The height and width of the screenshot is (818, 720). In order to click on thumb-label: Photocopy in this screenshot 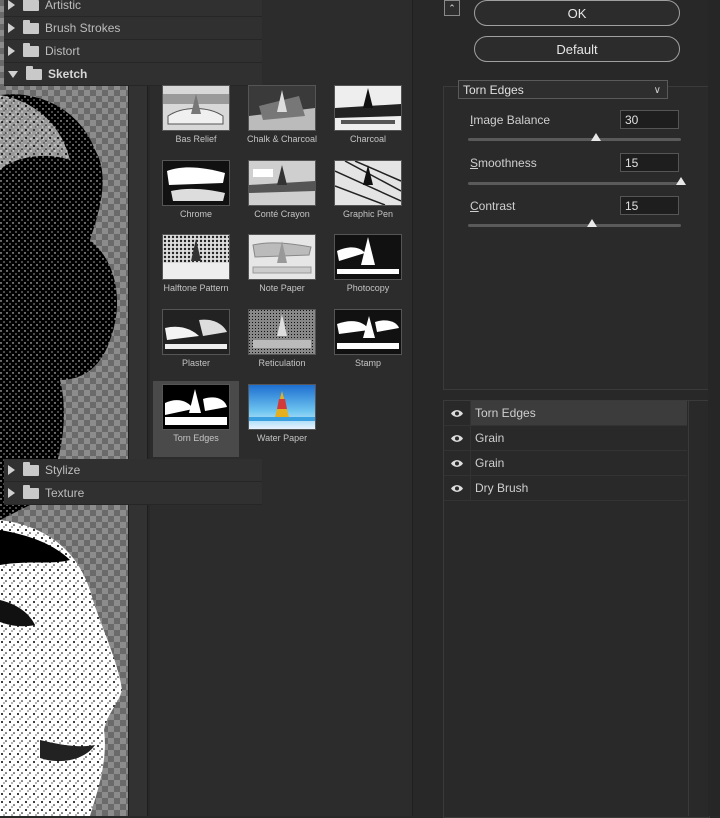, I will do `click(368, 288)`.